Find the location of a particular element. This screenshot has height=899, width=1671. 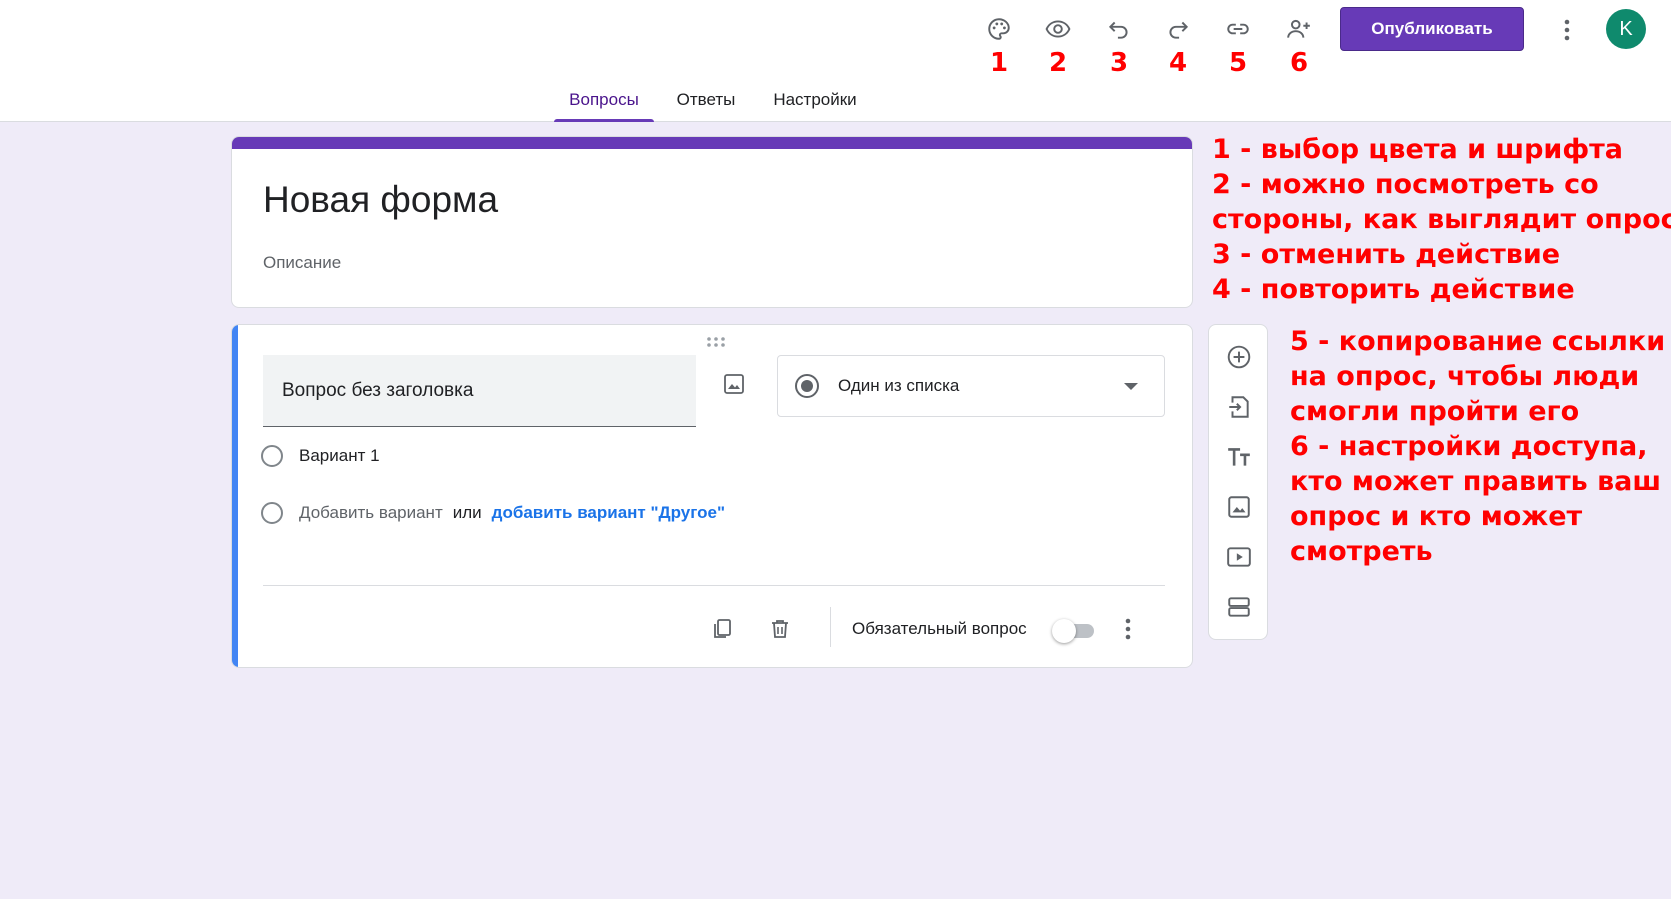

duplicate-icon is located at coordinates (722, 629).